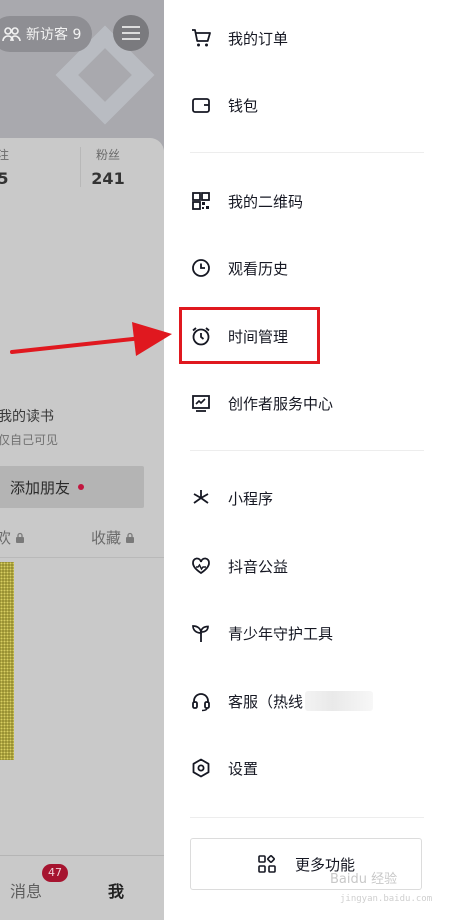 Image resolution: width=450 pixels, height=920 pixels. Describe the element at coordinates (201, 633) in the screenshot. I see `sprout-icon` at that location.